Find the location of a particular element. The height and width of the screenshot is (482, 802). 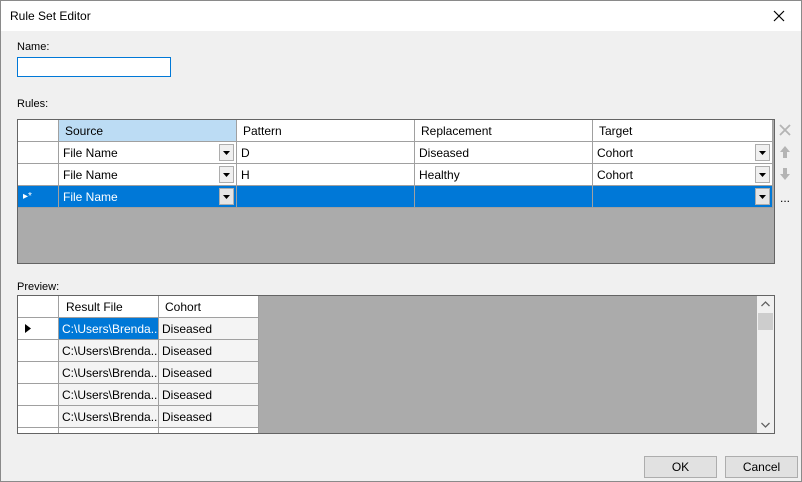

arrow-down-icon is located at coordinates (785, 174).